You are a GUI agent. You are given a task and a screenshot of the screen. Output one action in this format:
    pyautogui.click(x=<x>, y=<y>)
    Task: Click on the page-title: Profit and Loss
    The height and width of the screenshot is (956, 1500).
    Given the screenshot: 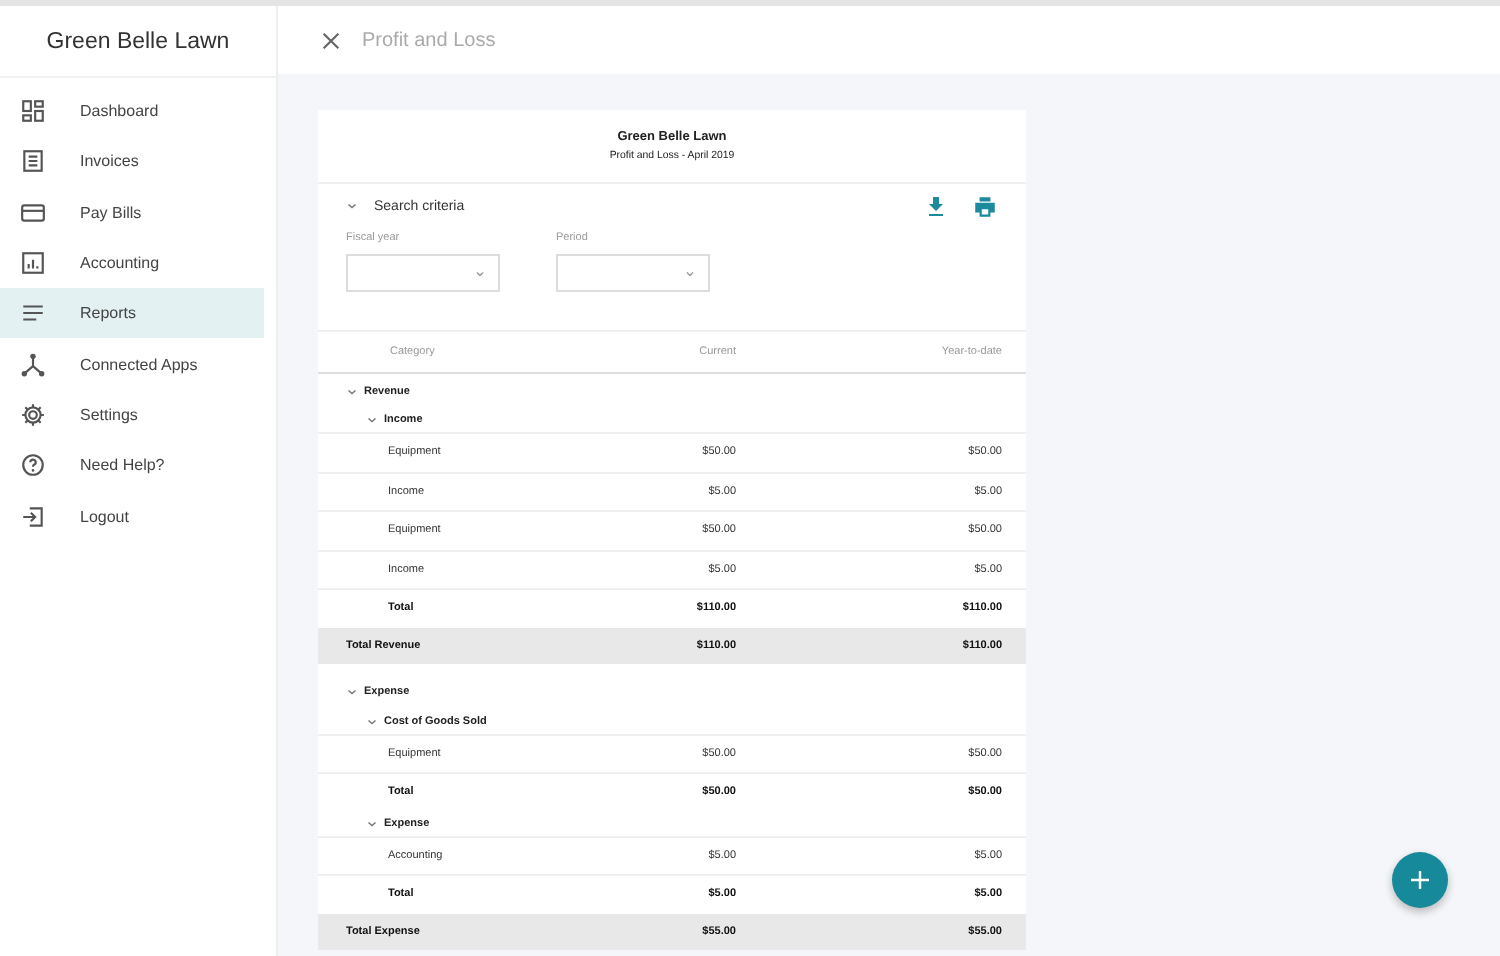 What is the action you would take?
    pyautogui.click(x=429, y=40)
    